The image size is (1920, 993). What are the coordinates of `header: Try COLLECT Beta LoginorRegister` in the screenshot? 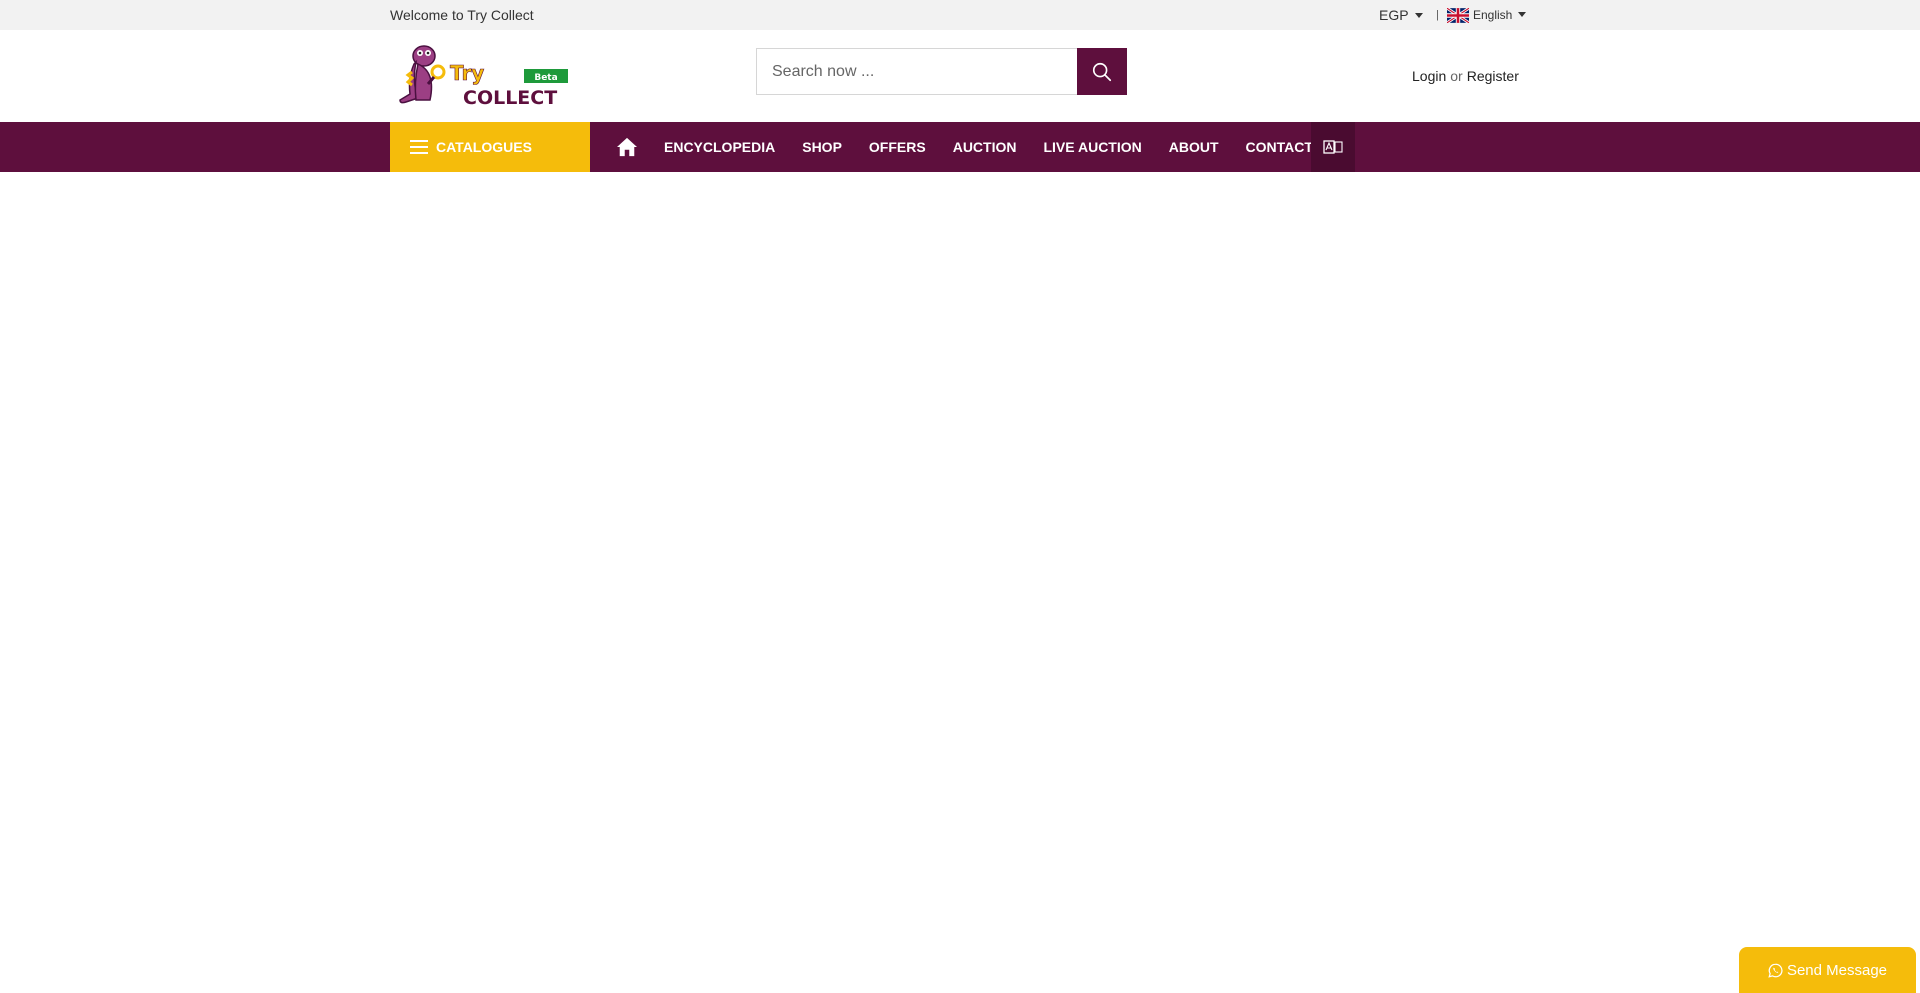 It's located at (960, 76).